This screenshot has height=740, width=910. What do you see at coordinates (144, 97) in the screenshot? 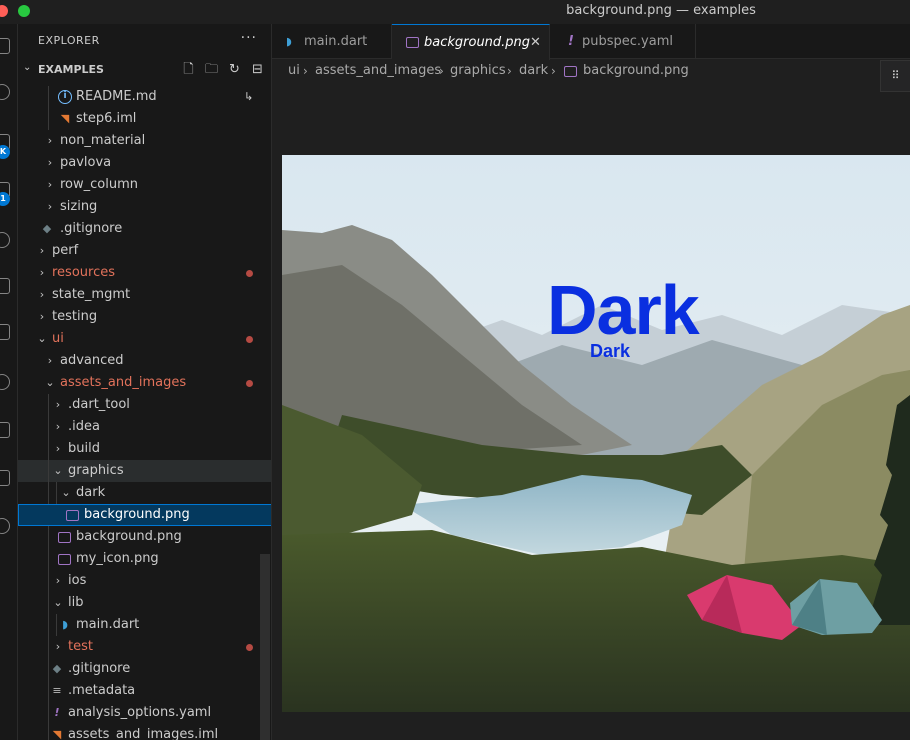
I see `tree-item-readme: i README.md ↳` at bounding box center [144, 97].